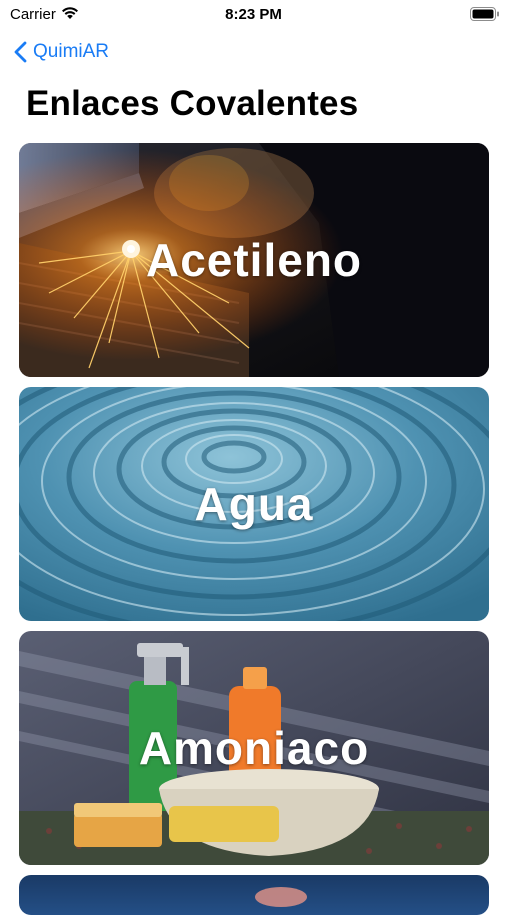  I want to click on card-label: Amoniaco, so click(254, 748).